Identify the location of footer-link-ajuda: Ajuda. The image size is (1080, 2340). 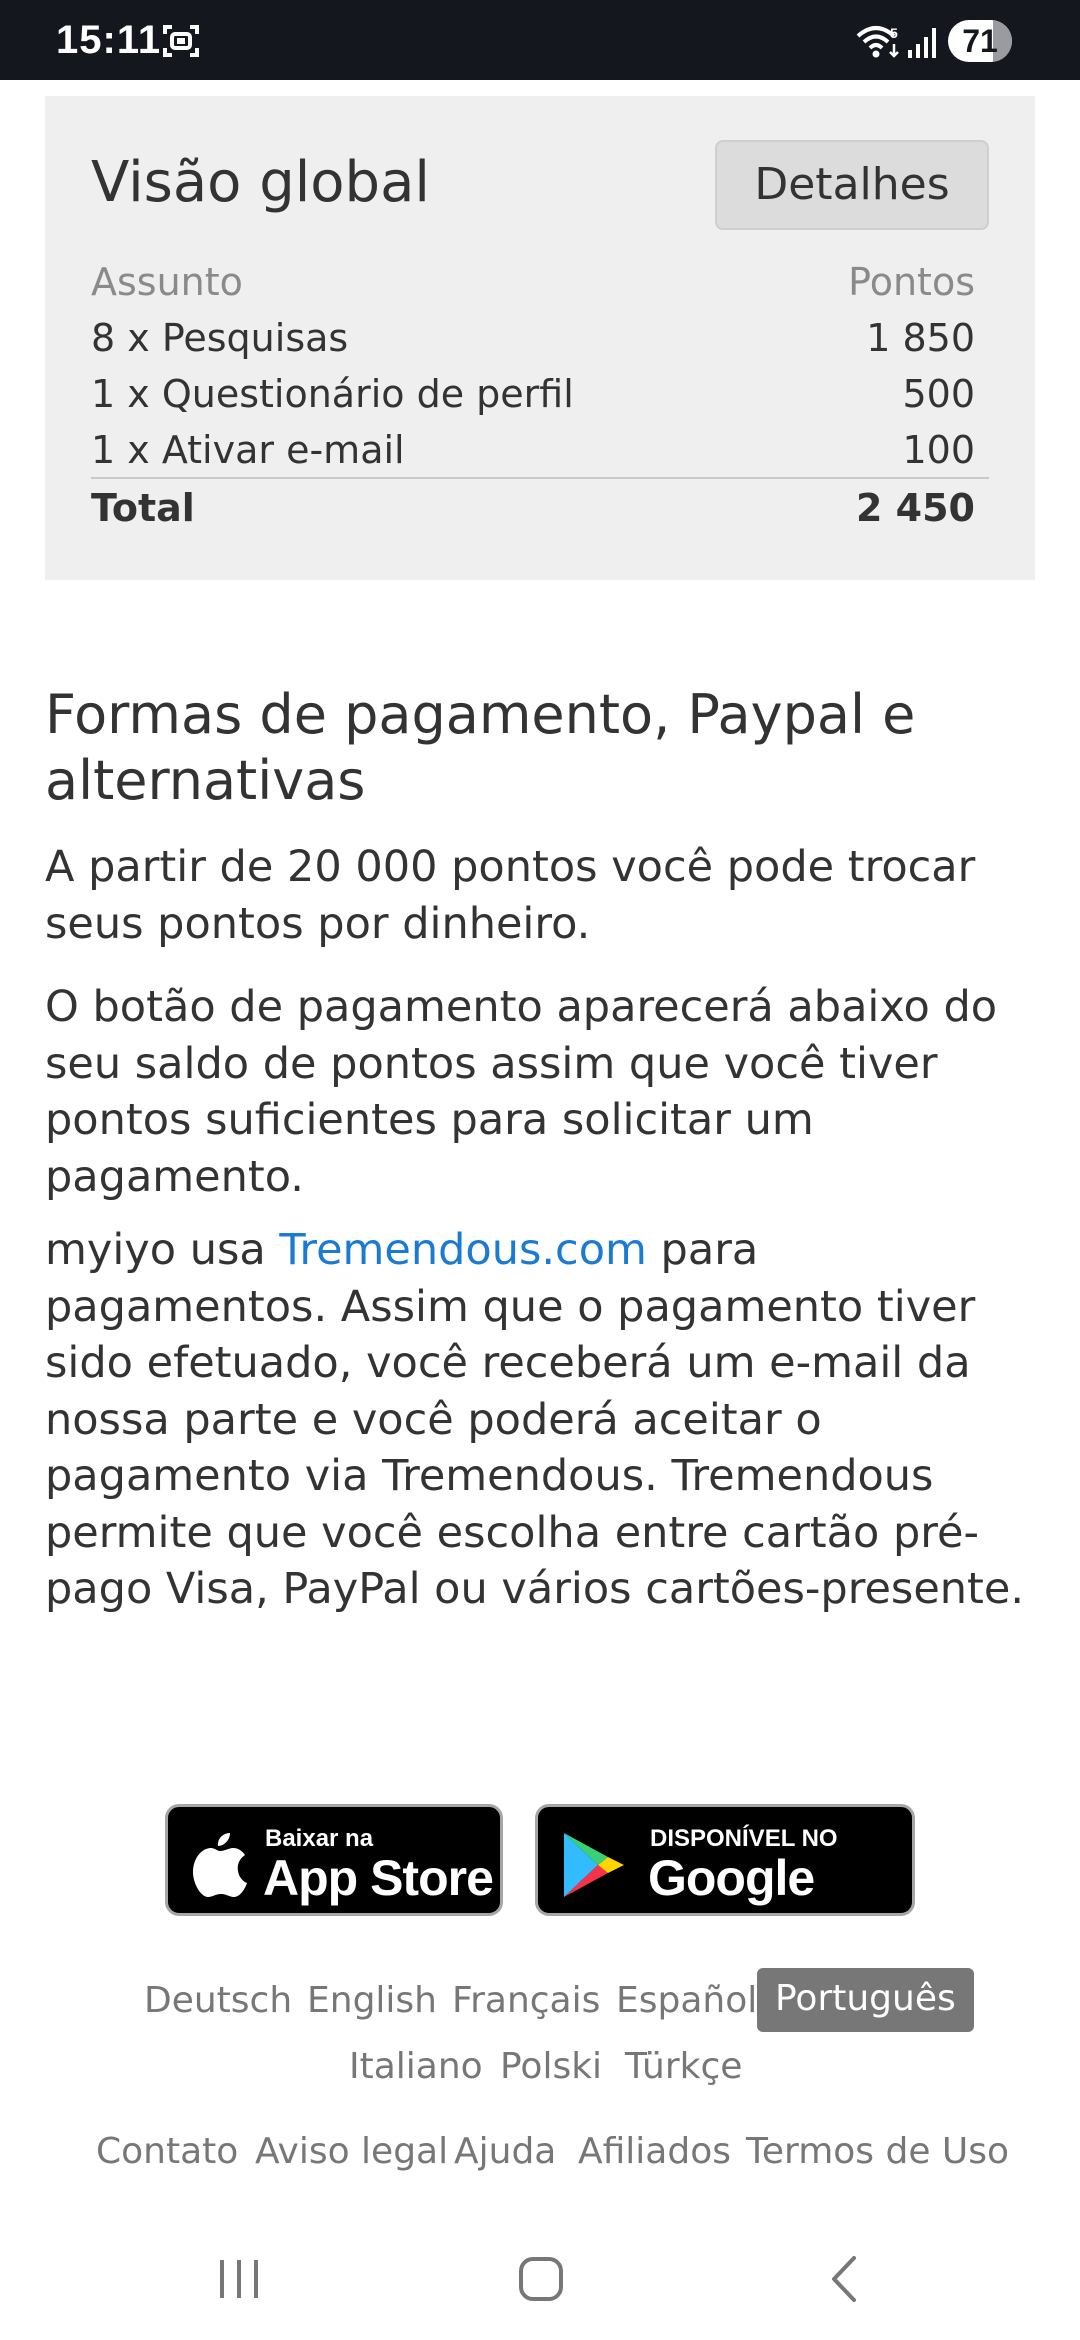
(505, 2152).